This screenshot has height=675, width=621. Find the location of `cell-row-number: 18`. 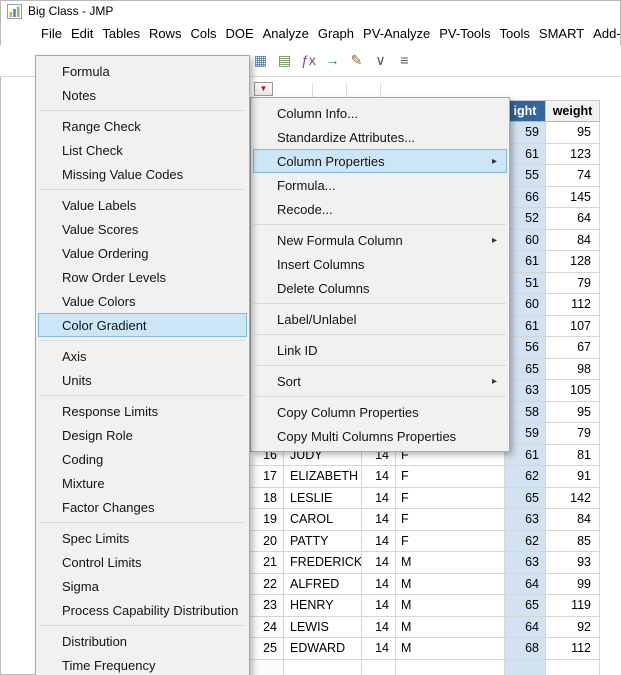

cell-row-number: 18 is located at coordinates (267, 498).